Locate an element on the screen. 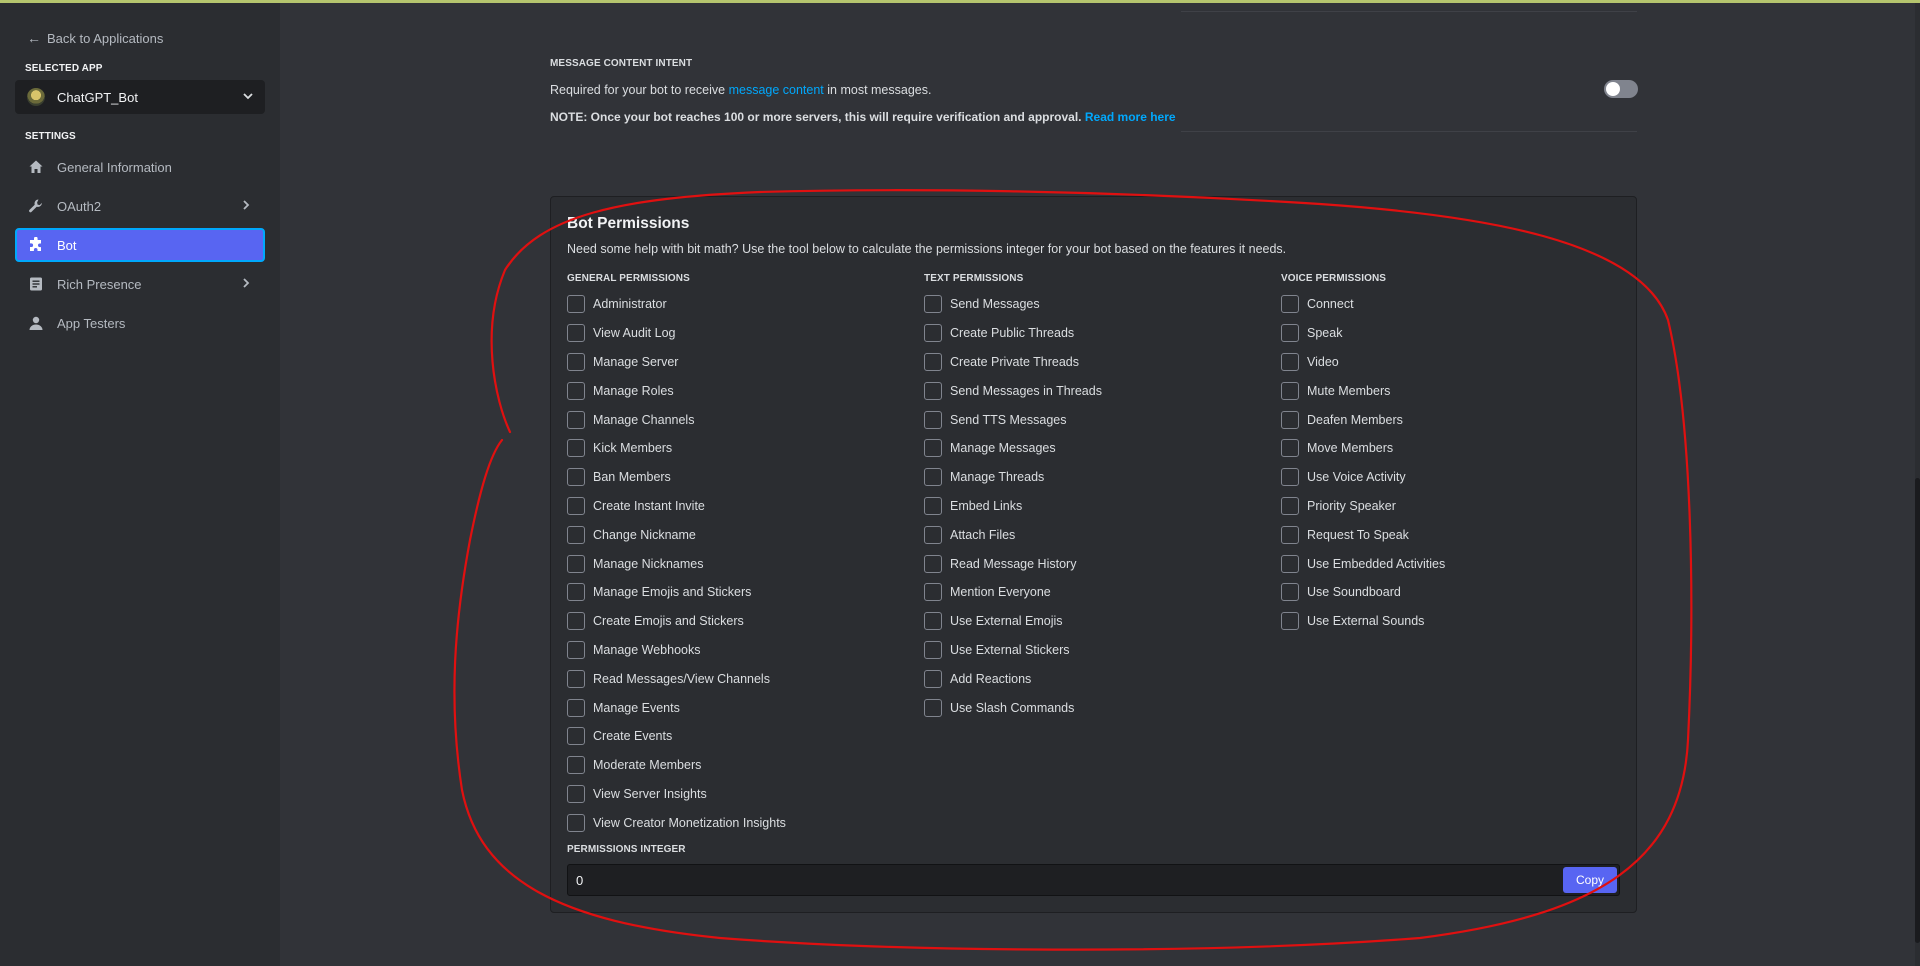 The height and width of the screenshot is (966, 1920). permission-use-soundboard: Use Soundboard is located at coordinates (1451, 592).